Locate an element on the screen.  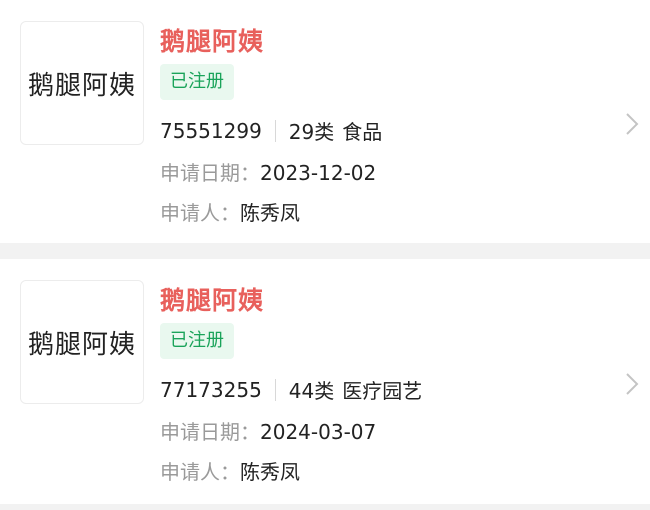
application-date: 2023-12-02 is located at coordinates (318, 173).